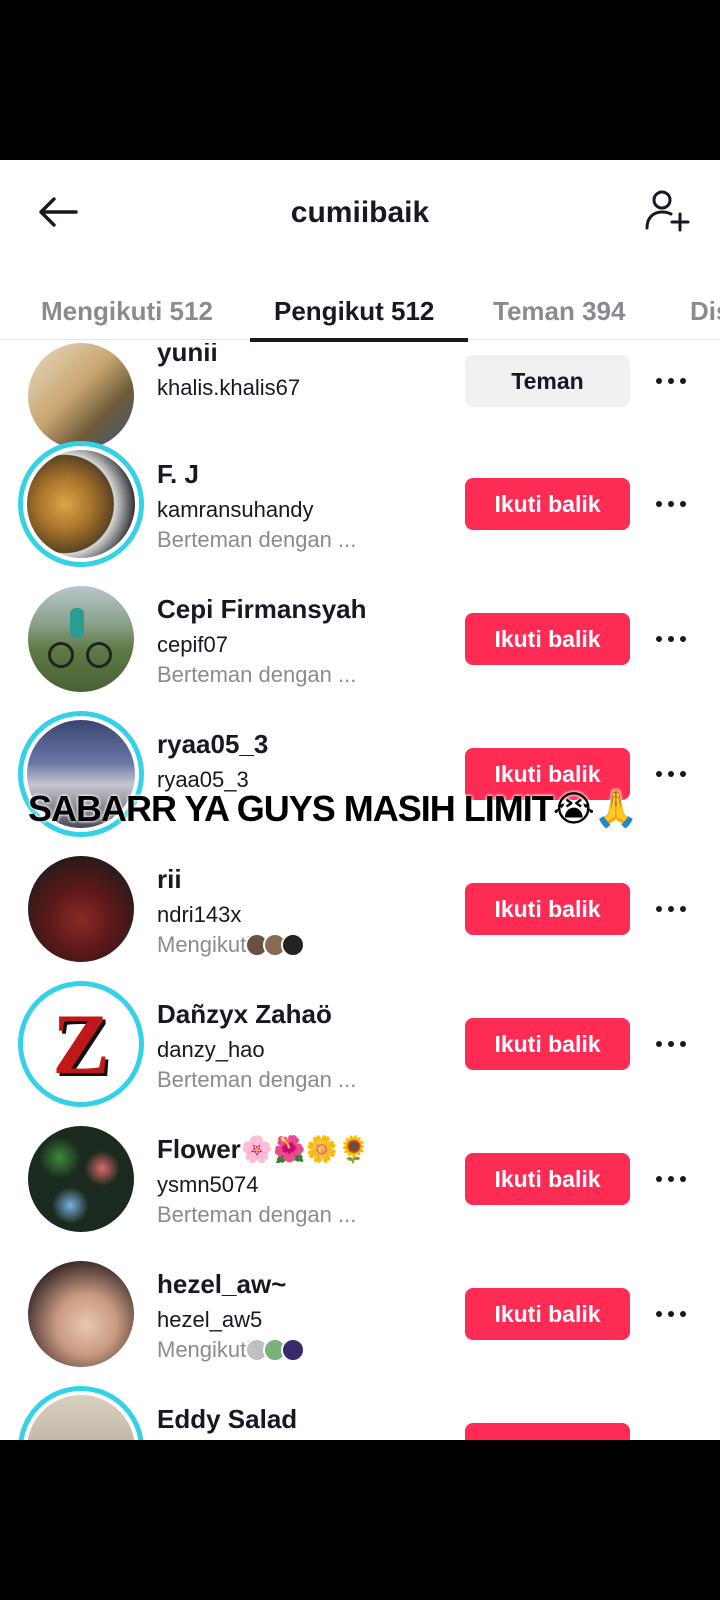 The width and height of the screenshot is (720, 1600). I want to click on tab-followers: Pengikut 512, so click(354, 305).